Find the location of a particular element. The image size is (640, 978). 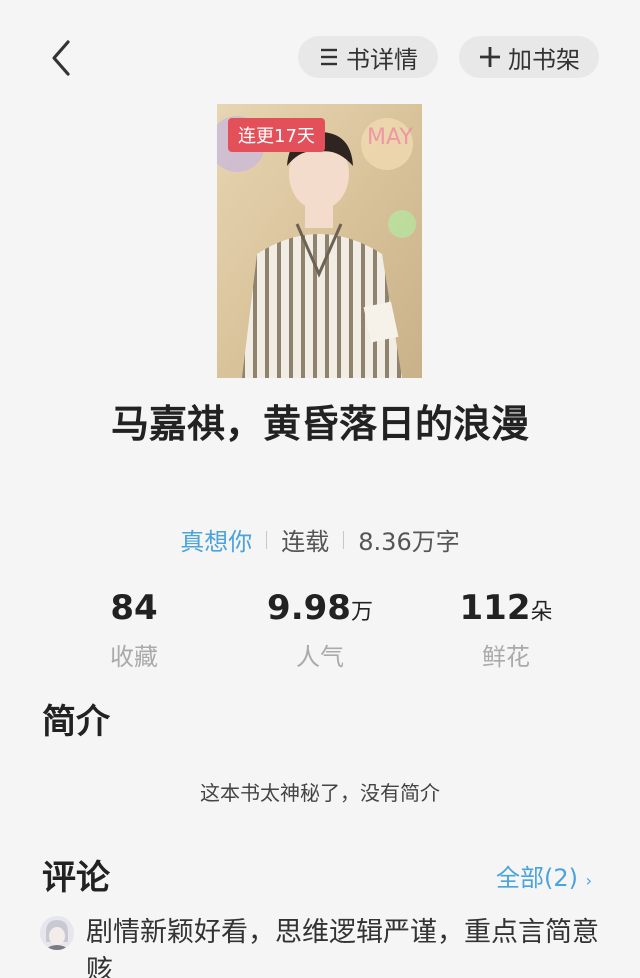

word-count: 8.36万字 is located at coordinates (409, 542).